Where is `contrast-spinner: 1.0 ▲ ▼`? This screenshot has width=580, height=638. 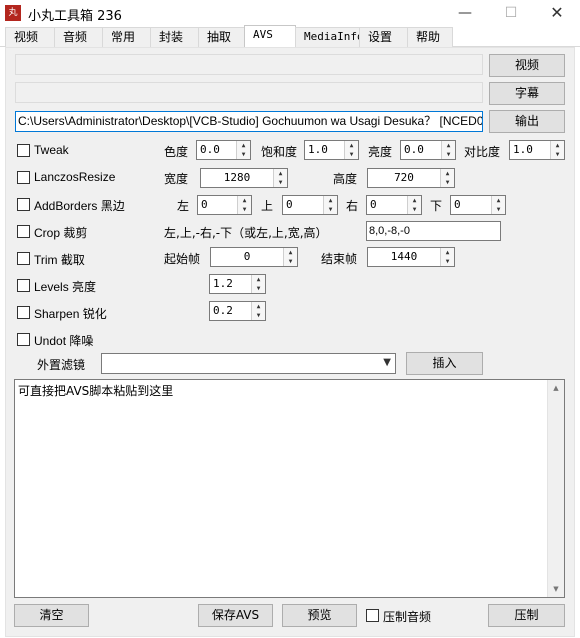
contrast-spinner: 1.0 ▲ ▼ is located at coordinates (537, 150).